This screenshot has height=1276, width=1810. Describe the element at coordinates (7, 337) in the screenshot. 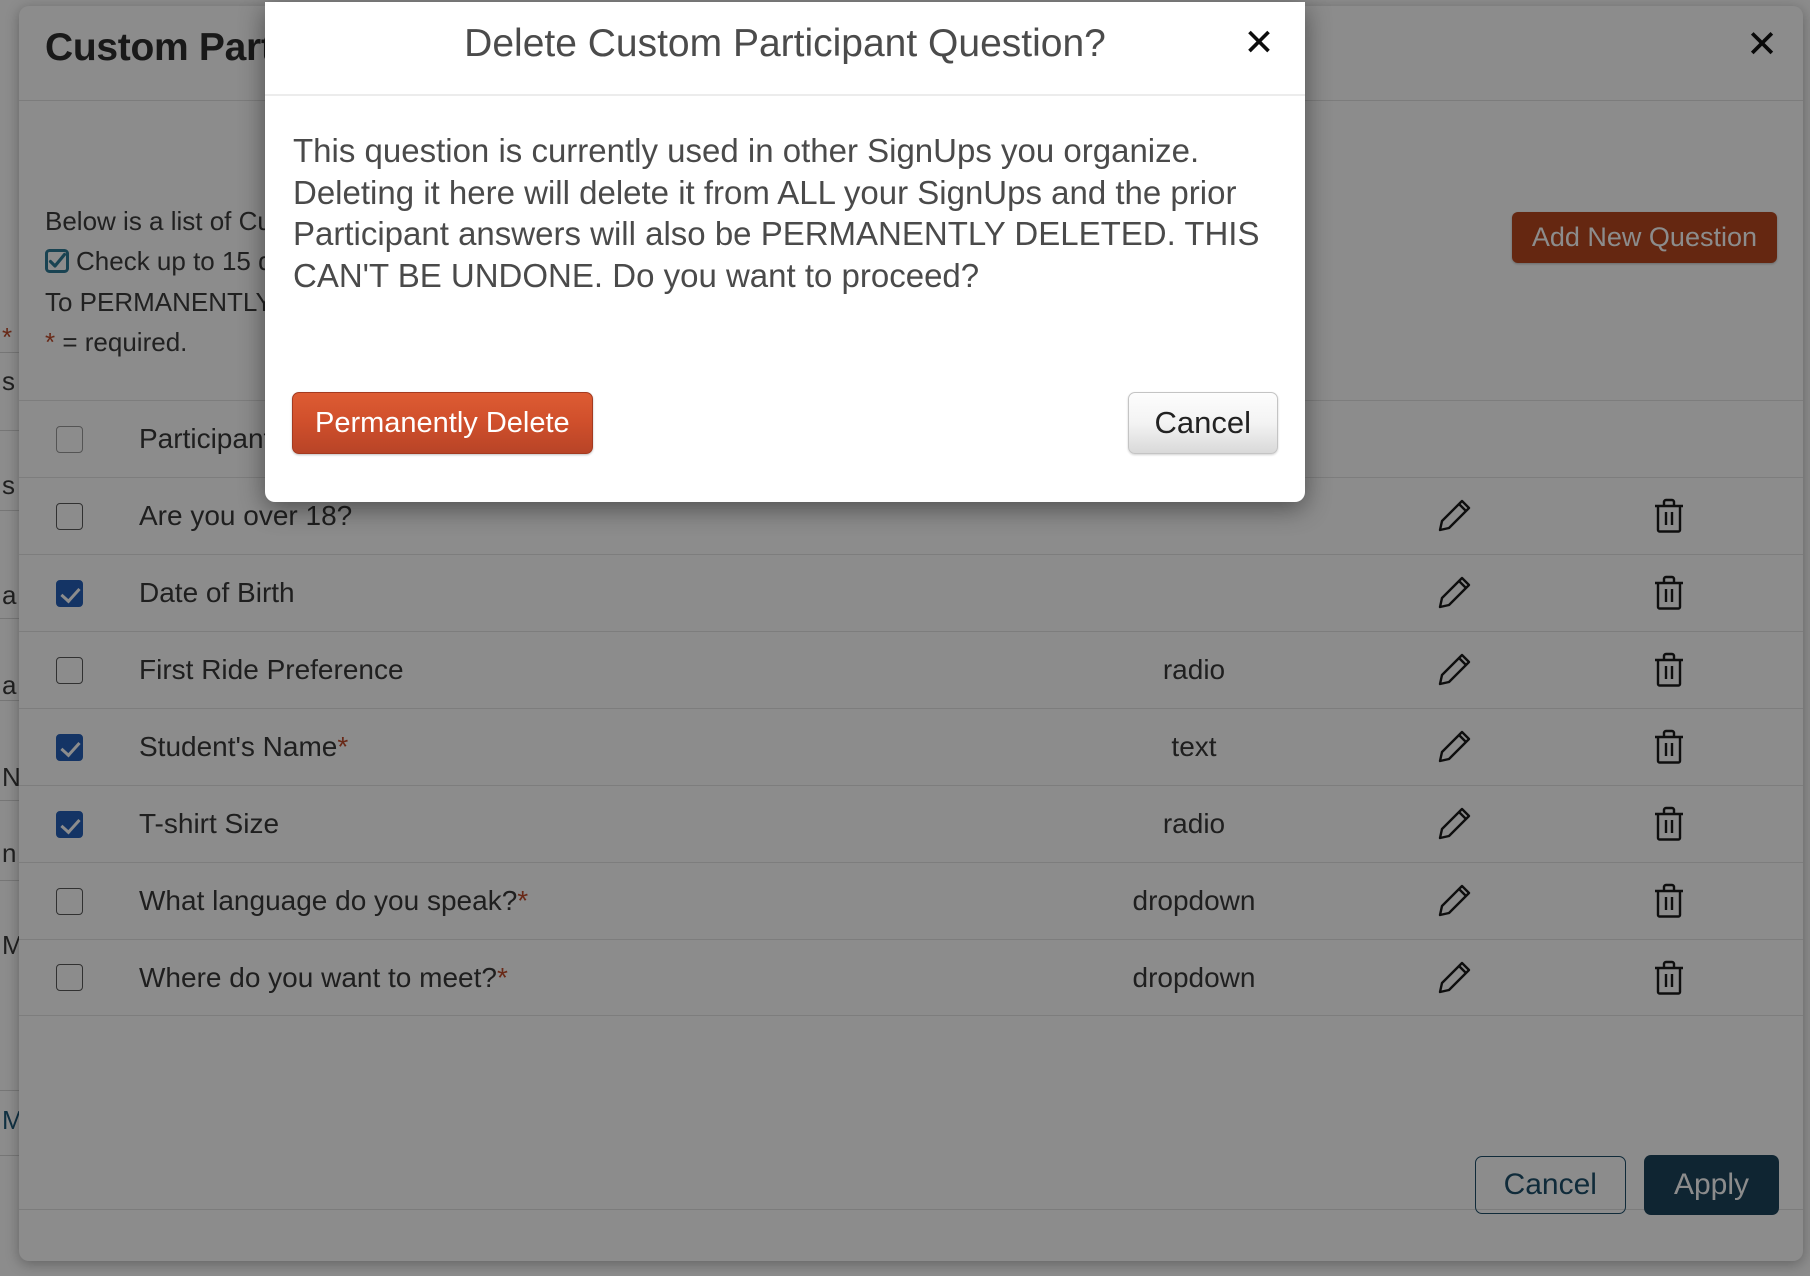

I see `underlay-fragment: *` at that location.